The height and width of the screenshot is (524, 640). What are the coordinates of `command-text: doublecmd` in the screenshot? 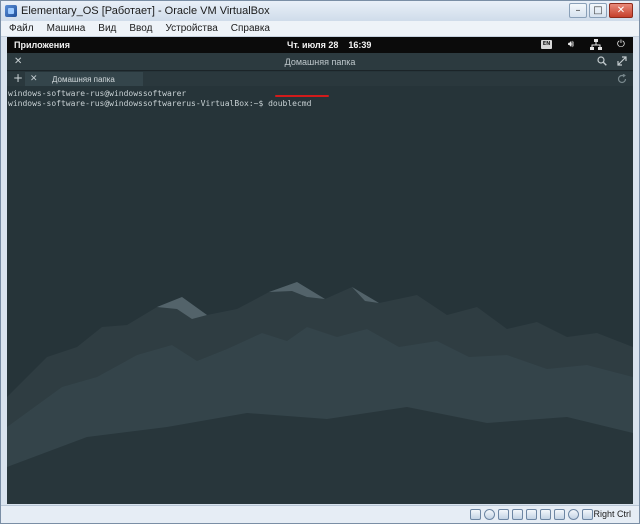 It's located at (290, 103).